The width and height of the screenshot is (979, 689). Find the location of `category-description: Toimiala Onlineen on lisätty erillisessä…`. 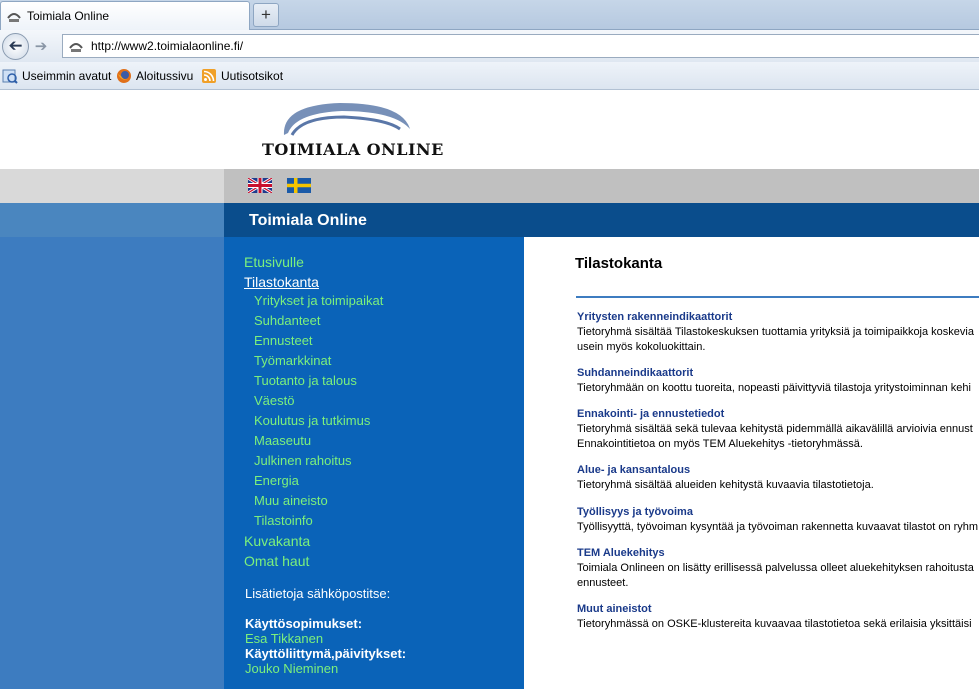

category-description: Toimiala Onlineen on lisätty erillisessä… is located at coordinates (775, 568).